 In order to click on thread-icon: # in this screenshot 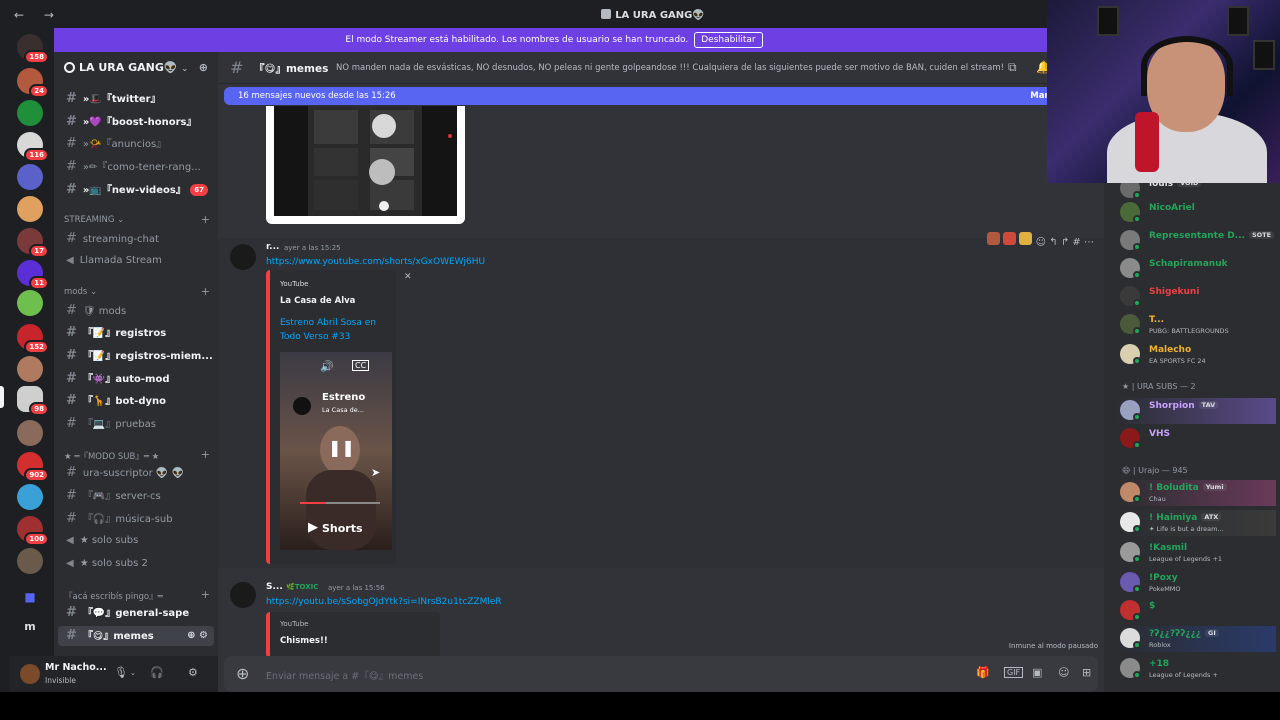, I will do `click(1076, 242)`.